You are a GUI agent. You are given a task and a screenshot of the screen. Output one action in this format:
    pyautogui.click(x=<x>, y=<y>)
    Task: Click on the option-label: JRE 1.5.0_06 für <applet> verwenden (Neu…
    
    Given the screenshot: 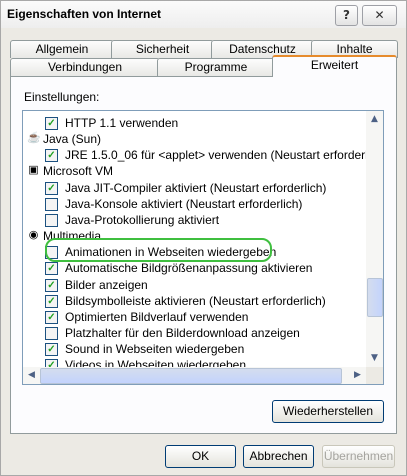 What is the action you would take?
    pyautogui.click(x=224, y=155)
    